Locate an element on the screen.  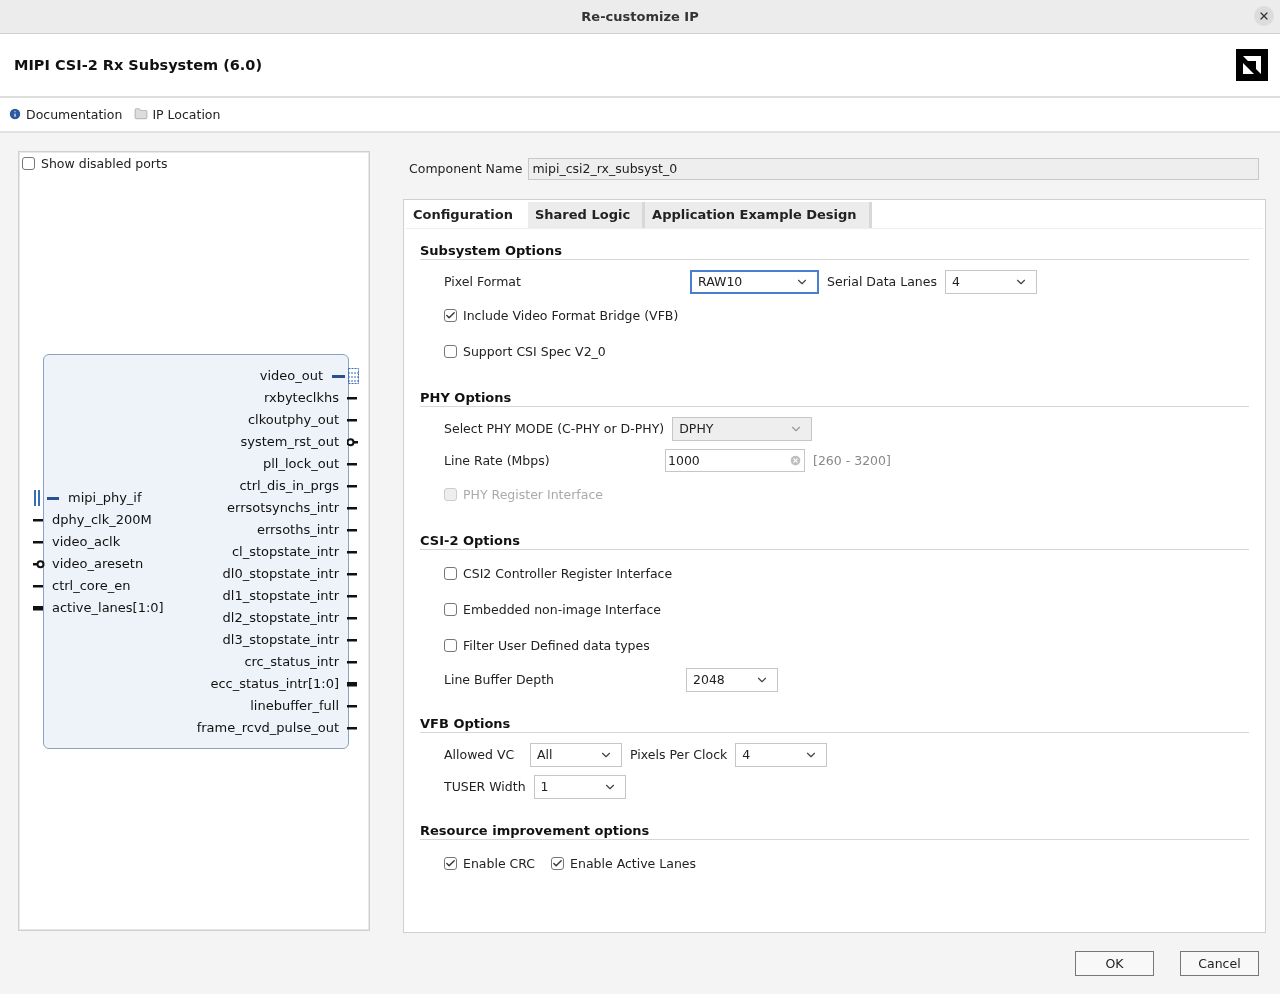
port-label: pll_lock_out is located at coordinates (301, 464).